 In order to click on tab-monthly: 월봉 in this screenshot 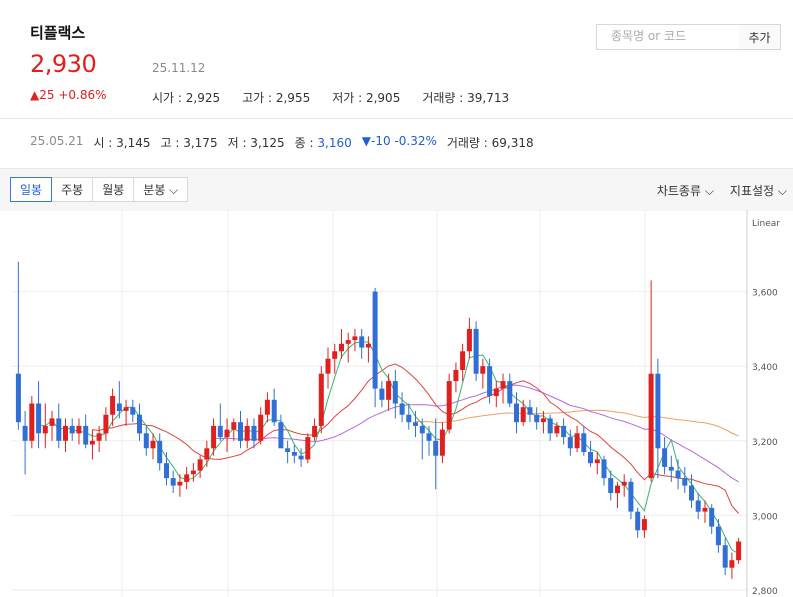, I will do `click(113, 189)`.